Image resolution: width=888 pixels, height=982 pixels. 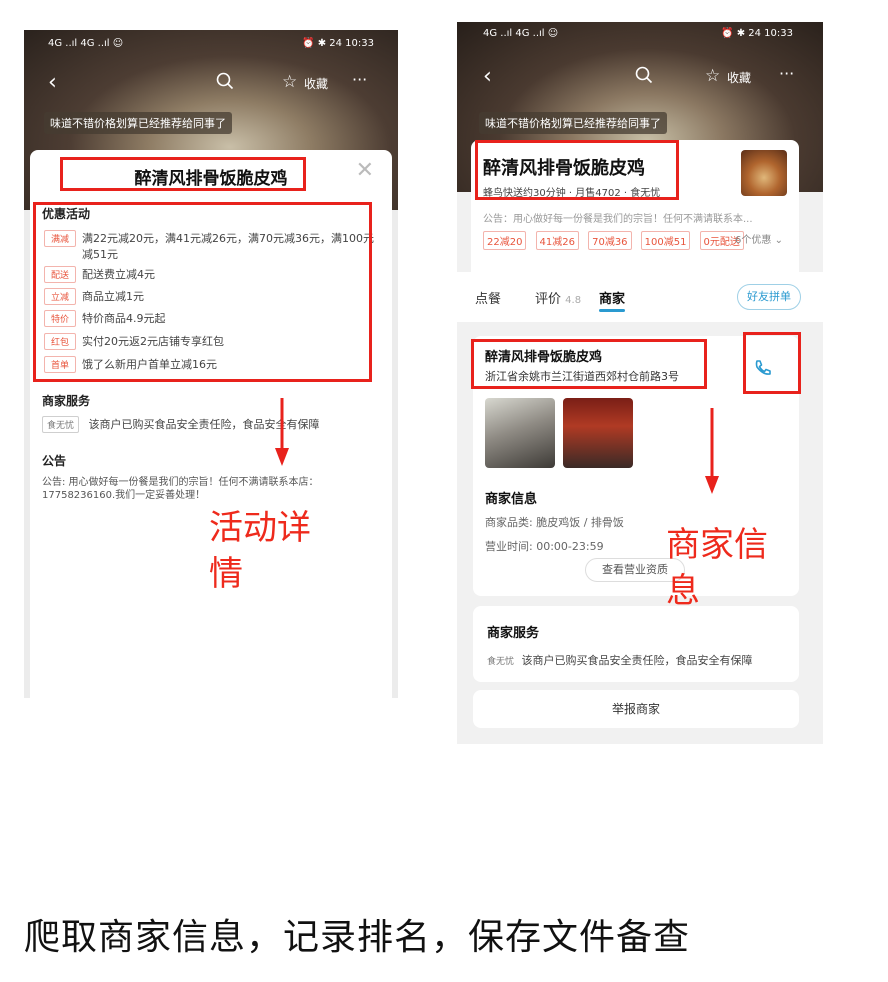 I want to click on tab-merchant: 商家, so click(x=612, y=297).